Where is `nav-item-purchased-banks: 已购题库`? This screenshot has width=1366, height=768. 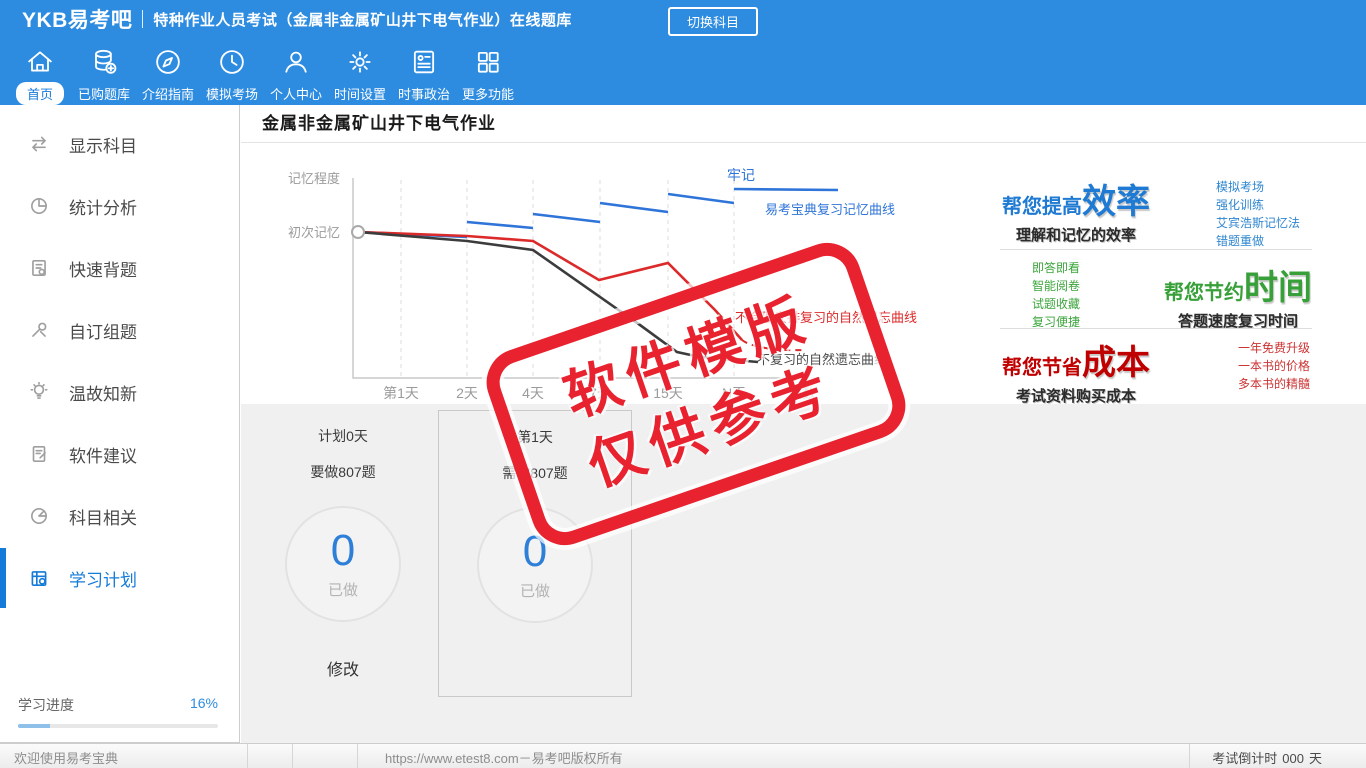 nav-item-purchased-banks: 已购题库 is located at coordinates (104, 75).